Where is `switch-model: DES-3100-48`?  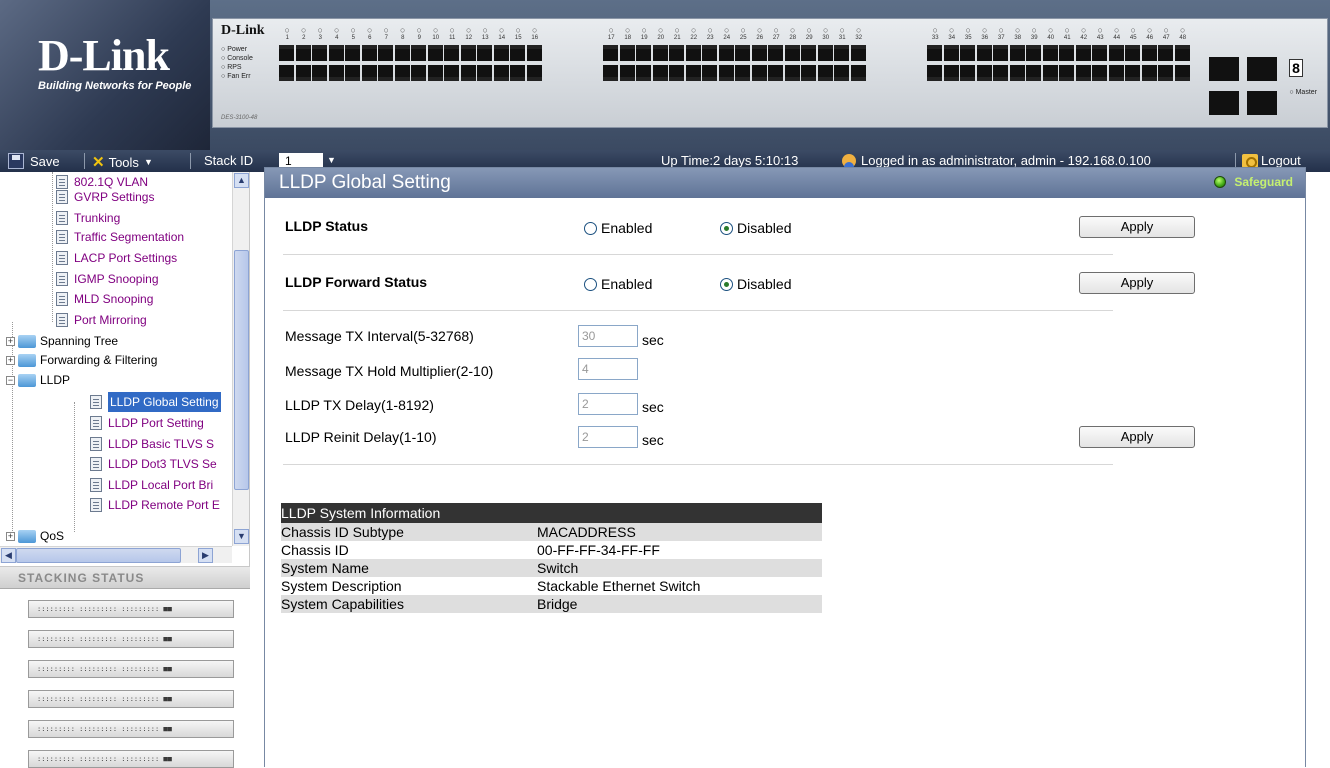
switch-model: DES-3100-48 is located at coordinates (239, 118).